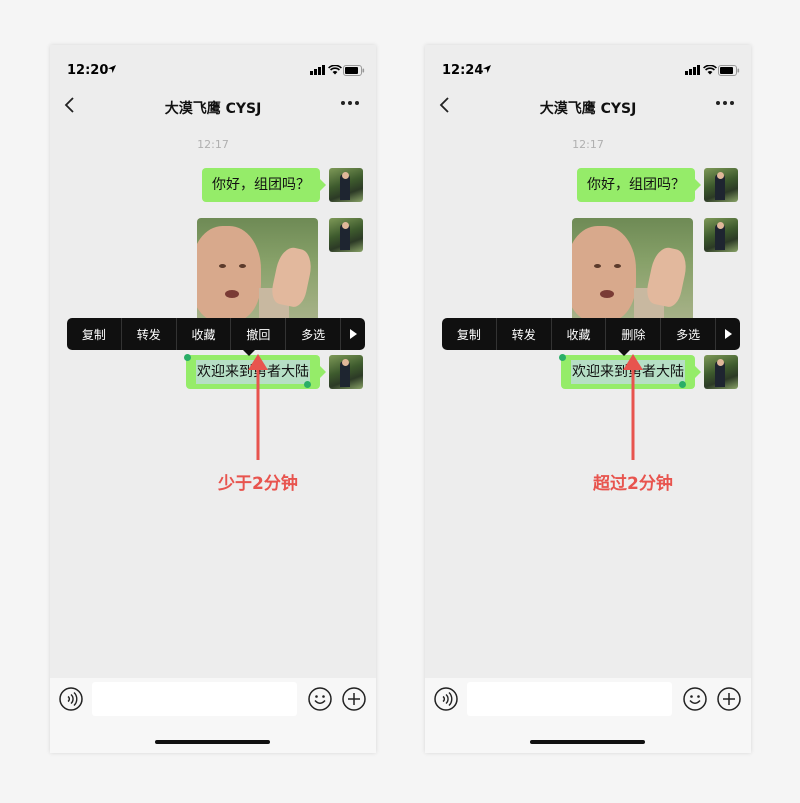 Image resolution: width=800 pixels, height=803 pixels. I want to click on status-bar: 12:24, so click(588, 69).